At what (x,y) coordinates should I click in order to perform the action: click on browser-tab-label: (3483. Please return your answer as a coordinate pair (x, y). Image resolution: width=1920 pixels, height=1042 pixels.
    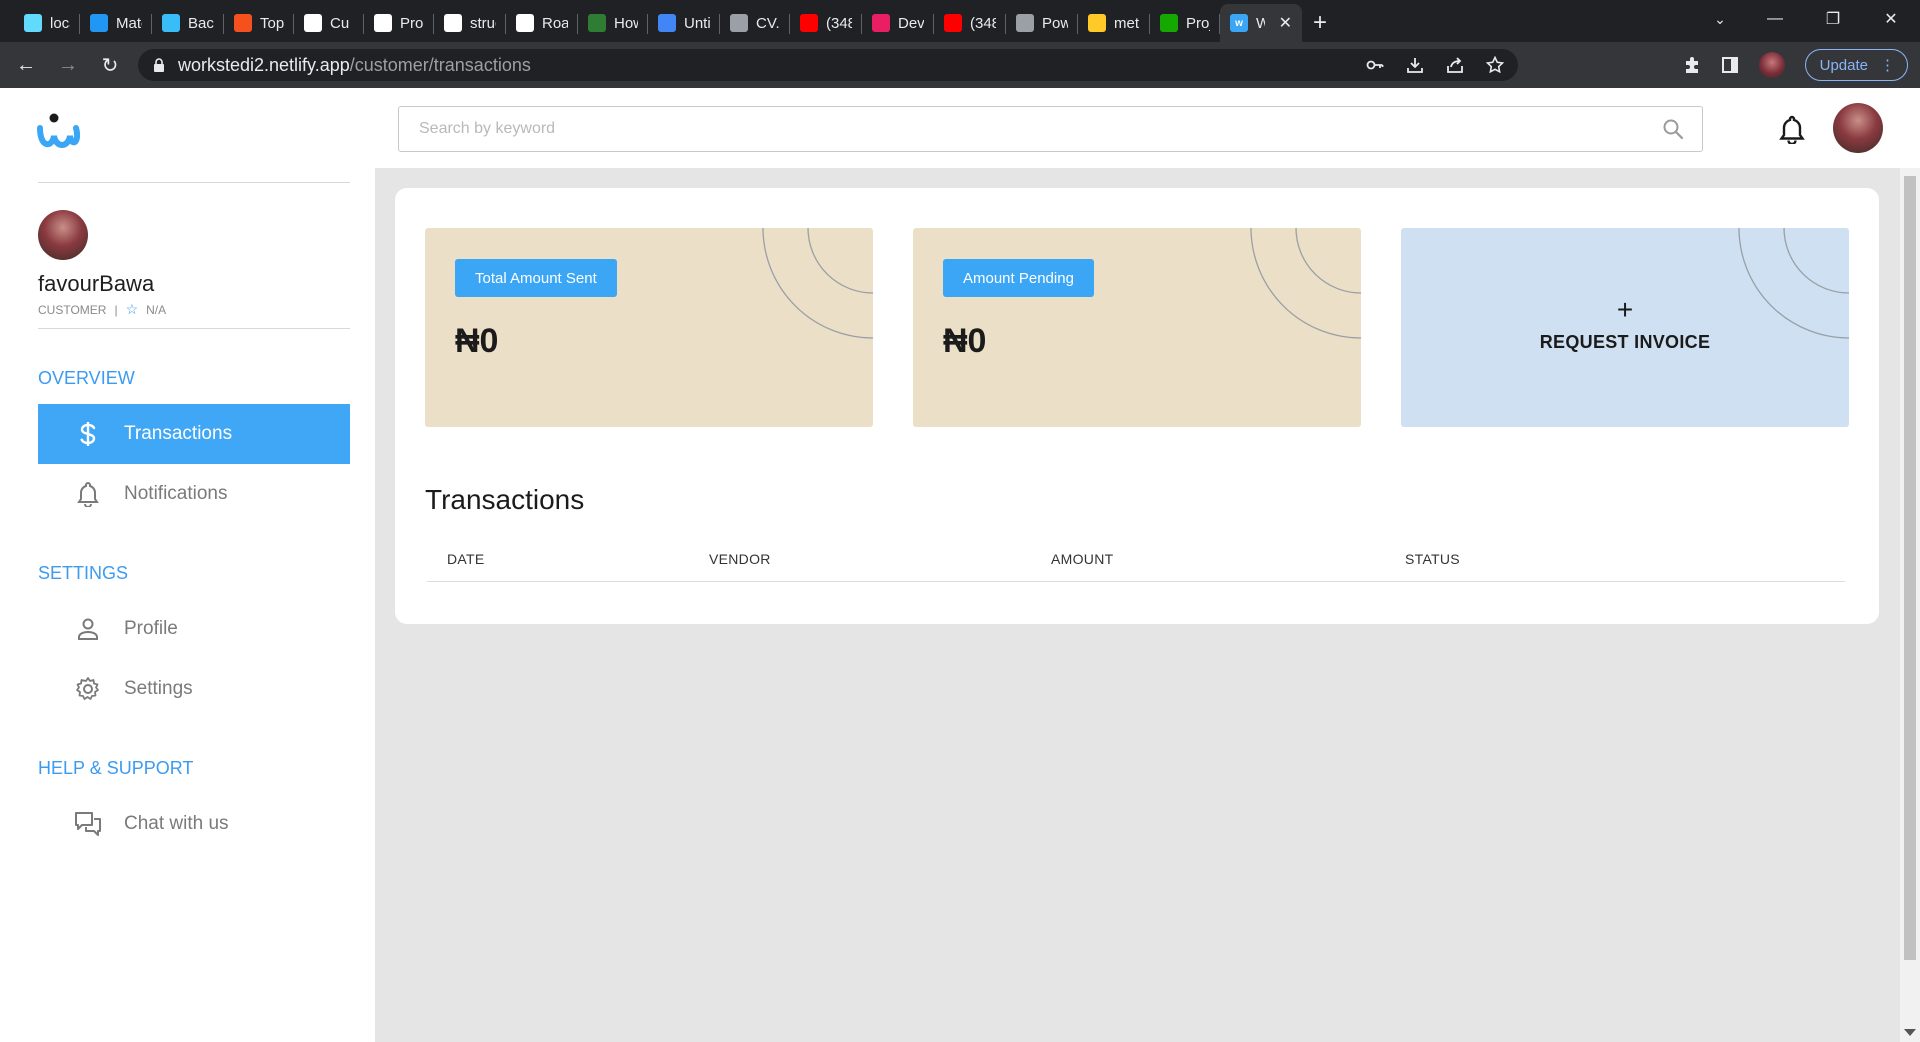
    Looking at the image, I should click on (983, 23).